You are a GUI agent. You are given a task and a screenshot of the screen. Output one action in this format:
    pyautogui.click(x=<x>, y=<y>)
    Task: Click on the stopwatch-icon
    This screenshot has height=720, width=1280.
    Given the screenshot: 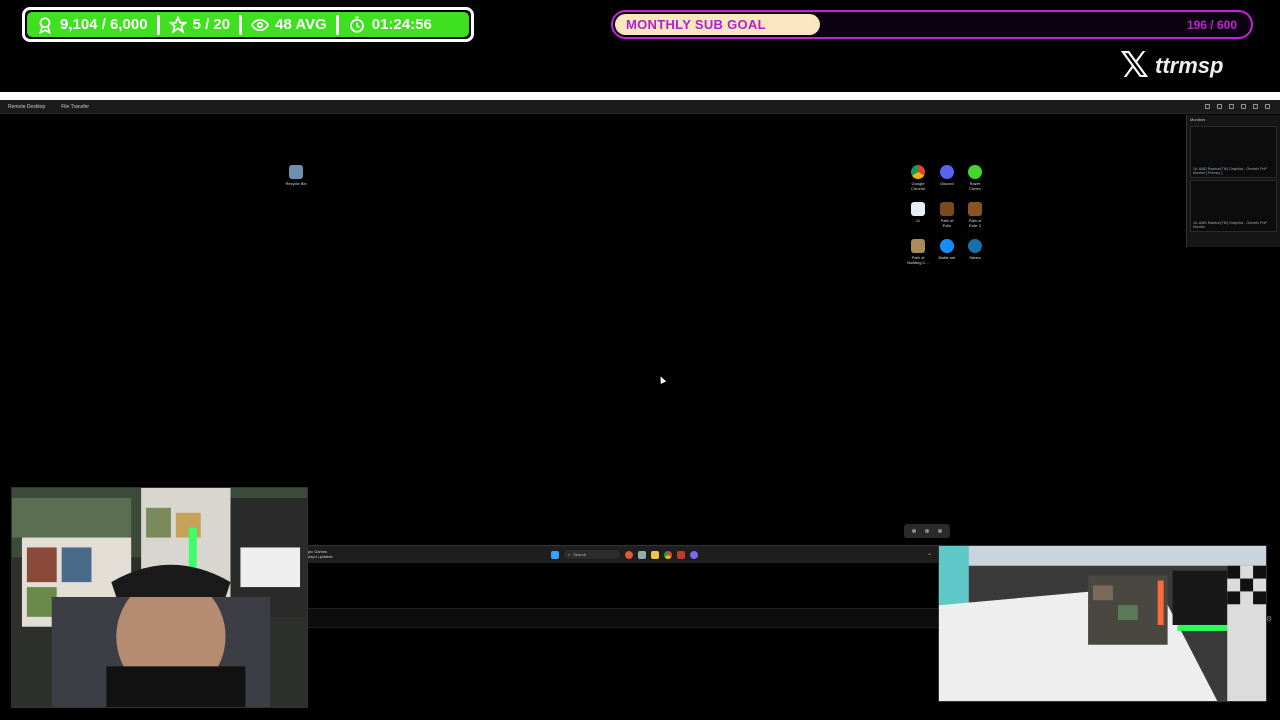 What is the action you would take?
    pyautogui.click(x=356, y=24)
    